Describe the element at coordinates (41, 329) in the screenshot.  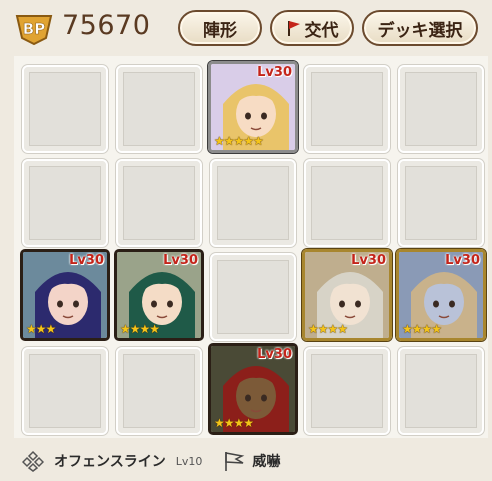
I see `unit-stars: ★★★` at that location.